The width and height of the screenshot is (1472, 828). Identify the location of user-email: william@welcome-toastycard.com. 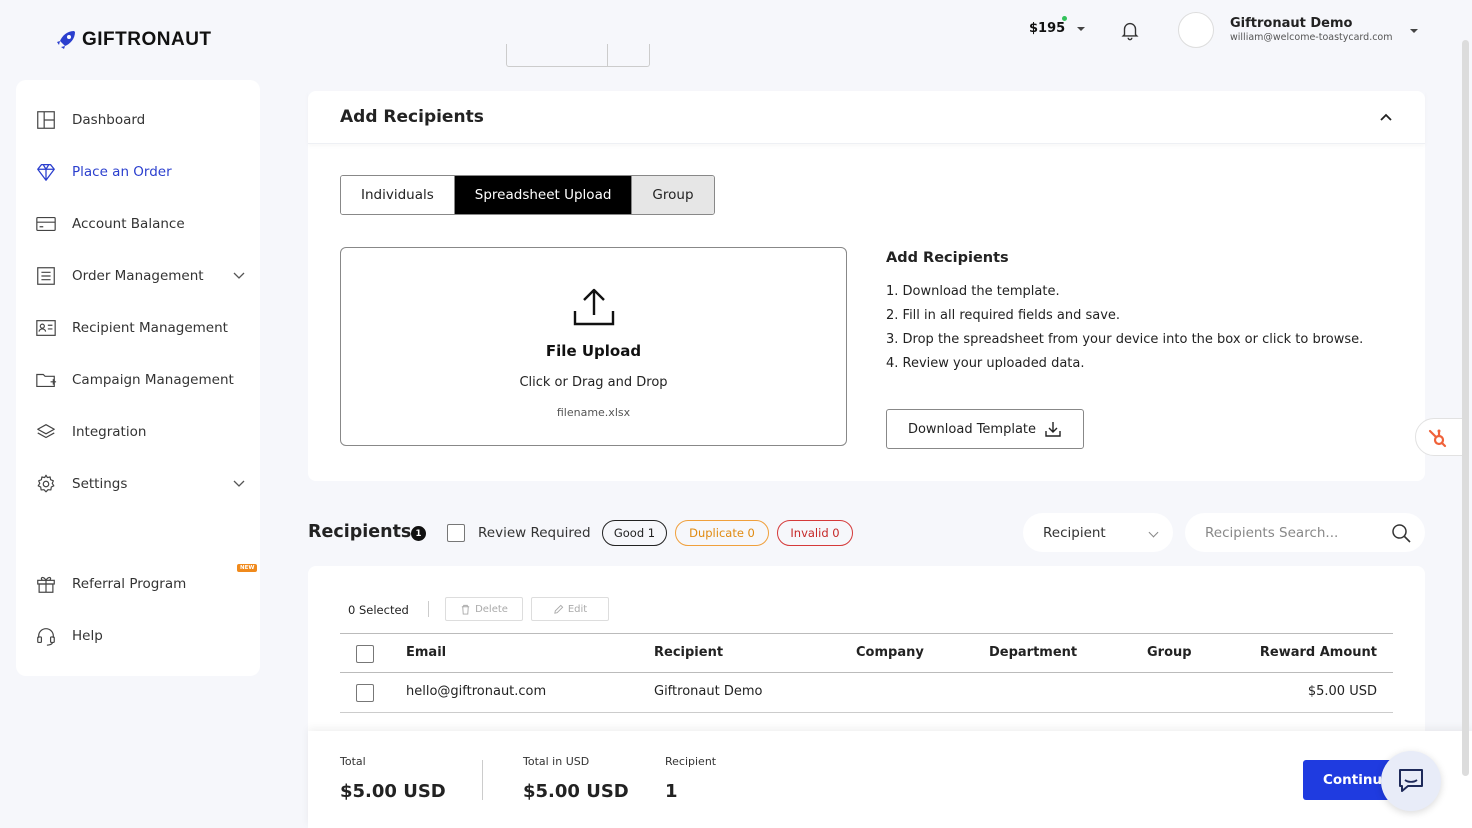
(1311, 37).